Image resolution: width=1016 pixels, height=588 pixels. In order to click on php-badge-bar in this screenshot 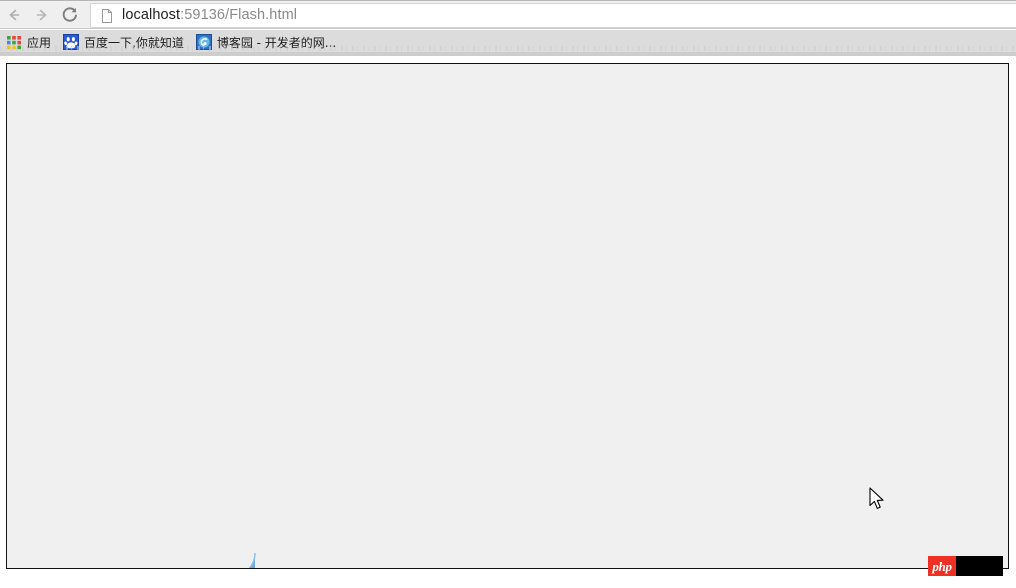, I will do `click(979, 566)`.